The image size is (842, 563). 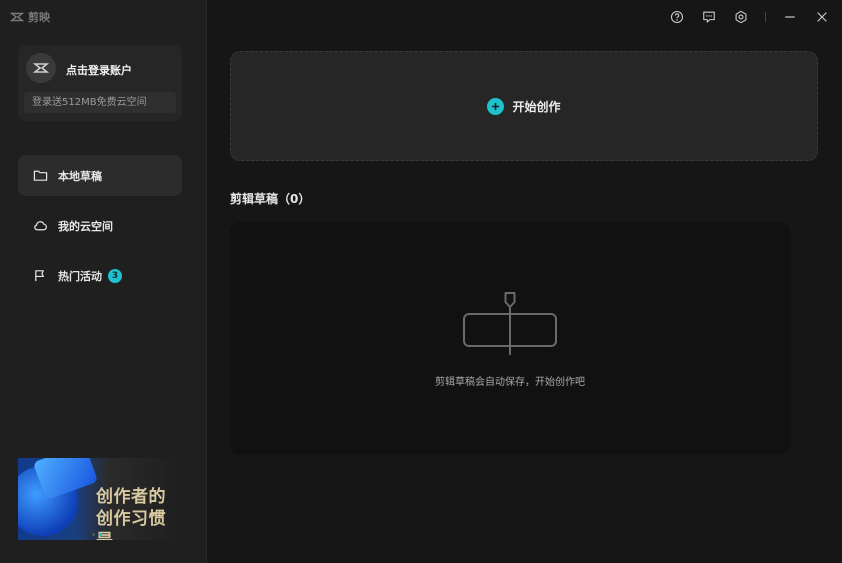 What do you see at coordinates (85, 226) in the screenshot?
I see `nav-item-label: 我的云空间` at bounding box center [85, 226].